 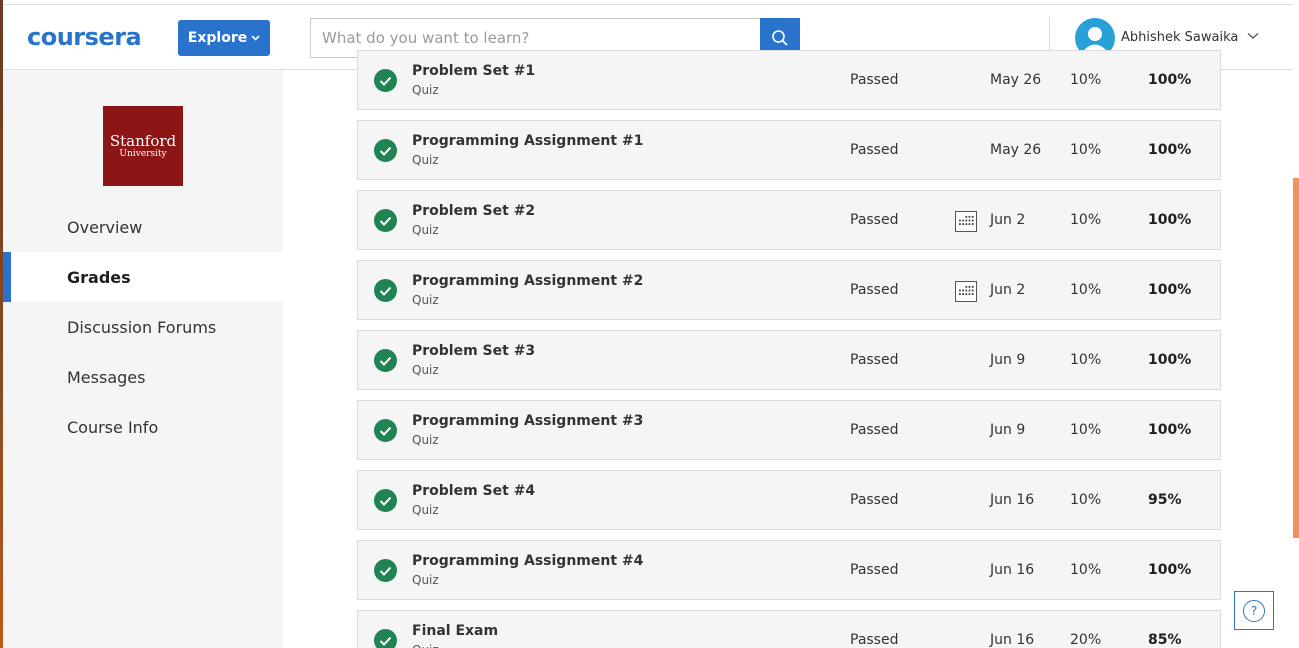 I want to click on grade-row: Problem Set #1 Quiz Passed May 26 10% 100%, so click(x=789, y=80).